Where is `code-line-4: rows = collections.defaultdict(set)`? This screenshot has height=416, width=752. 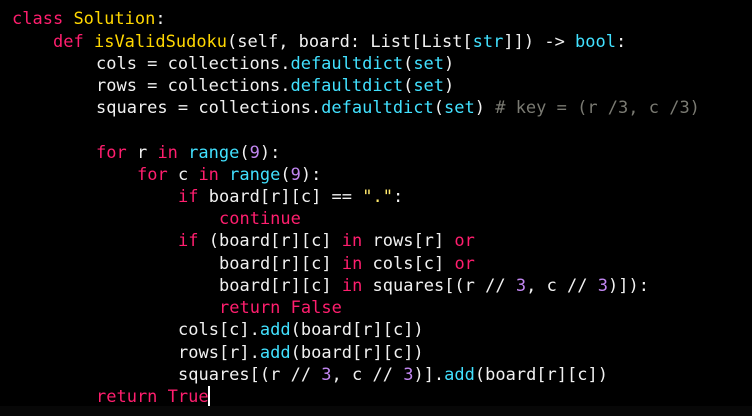
code-line-4: rows = collections.defaultdict(set) is located at coordinates (275, 86).